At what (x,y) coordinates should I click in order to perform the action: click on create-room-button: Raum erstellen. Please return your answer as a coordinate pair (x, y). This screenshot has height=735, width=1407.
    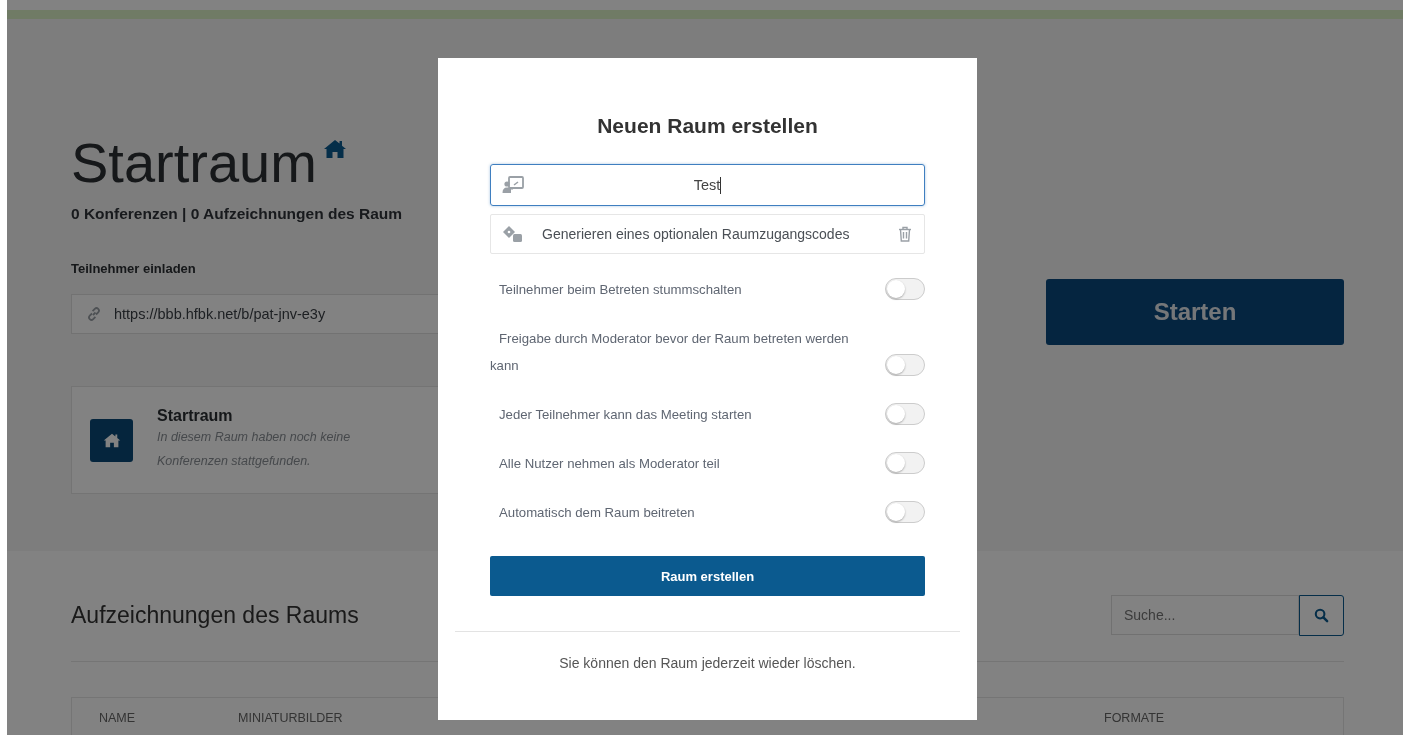
    Looking at the image, I should click on (707, 576).